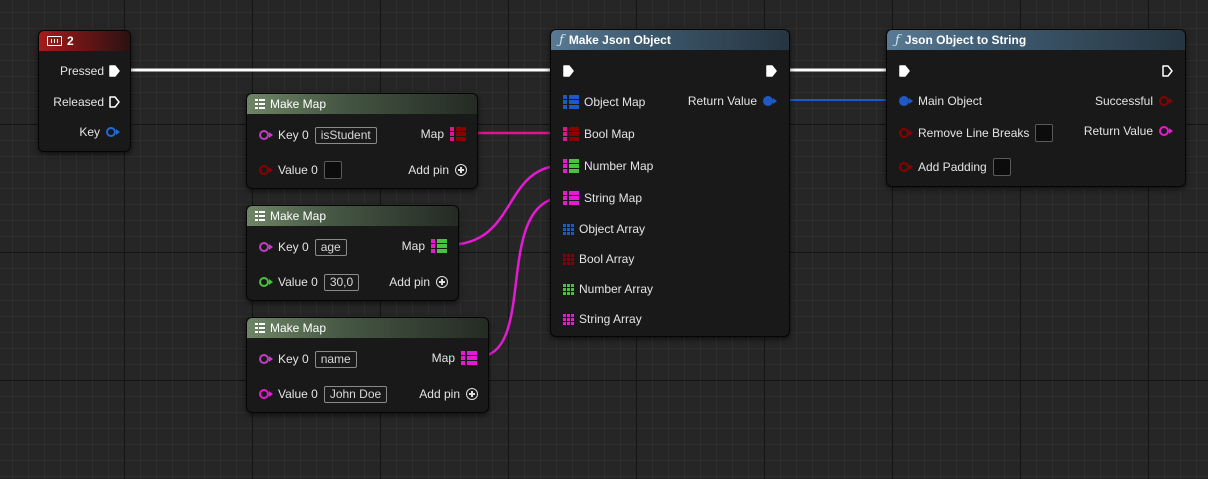 The image size is (1208, 479). Describe the element at coordinates (604, 229) in the screenshot. I see `object-array-pin: Object Array` at that location.